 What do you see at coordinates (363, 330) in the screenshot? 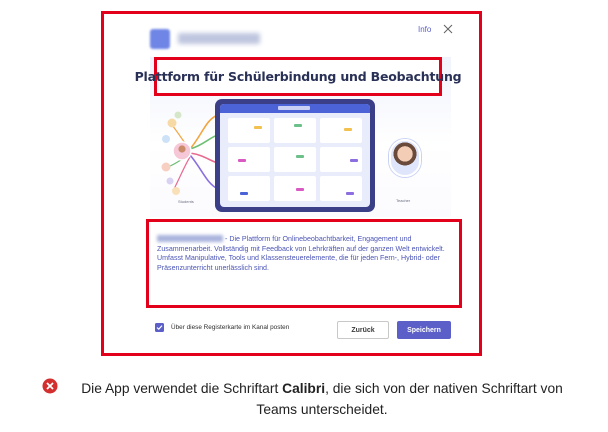
I see `back-button: Zurück` at bounding box center [363, 330].